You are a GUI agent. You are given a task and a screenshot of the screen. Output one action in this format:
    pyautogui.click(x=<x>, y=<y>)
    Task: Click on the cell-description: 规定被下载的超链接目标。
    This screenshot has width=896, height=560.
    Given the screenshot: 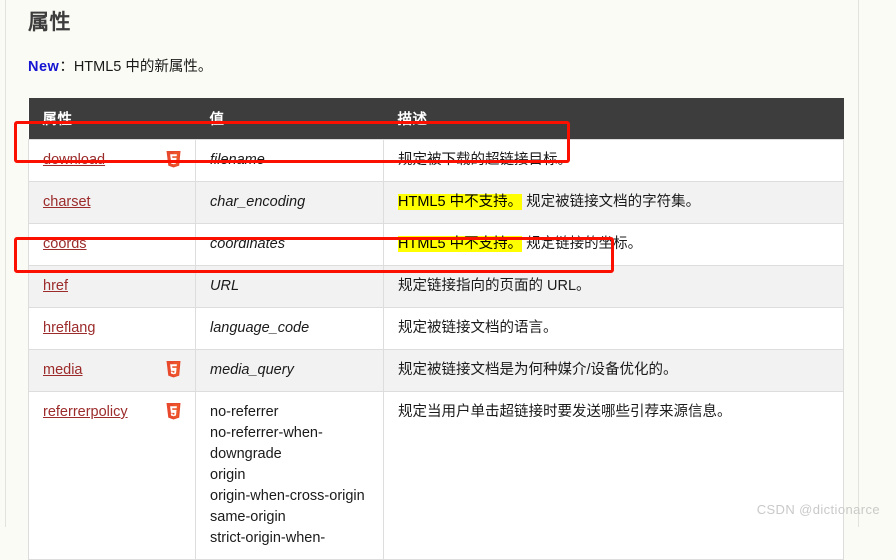 What is the action you would take?
    pyautogui.click(x=613, y=160)
    